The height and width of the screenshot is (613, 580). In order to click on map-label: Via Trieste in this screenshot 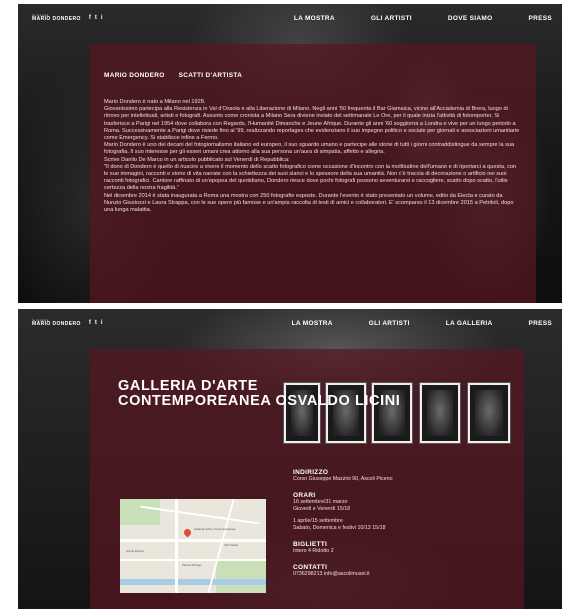, I will do `click(231, 545)`.